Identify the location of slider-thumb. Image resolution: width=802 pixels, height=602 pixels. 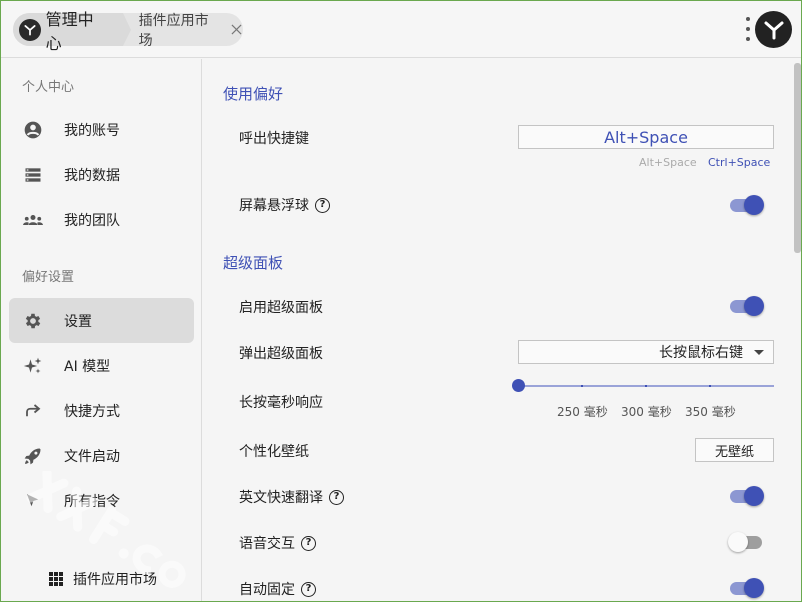
(518, 385).